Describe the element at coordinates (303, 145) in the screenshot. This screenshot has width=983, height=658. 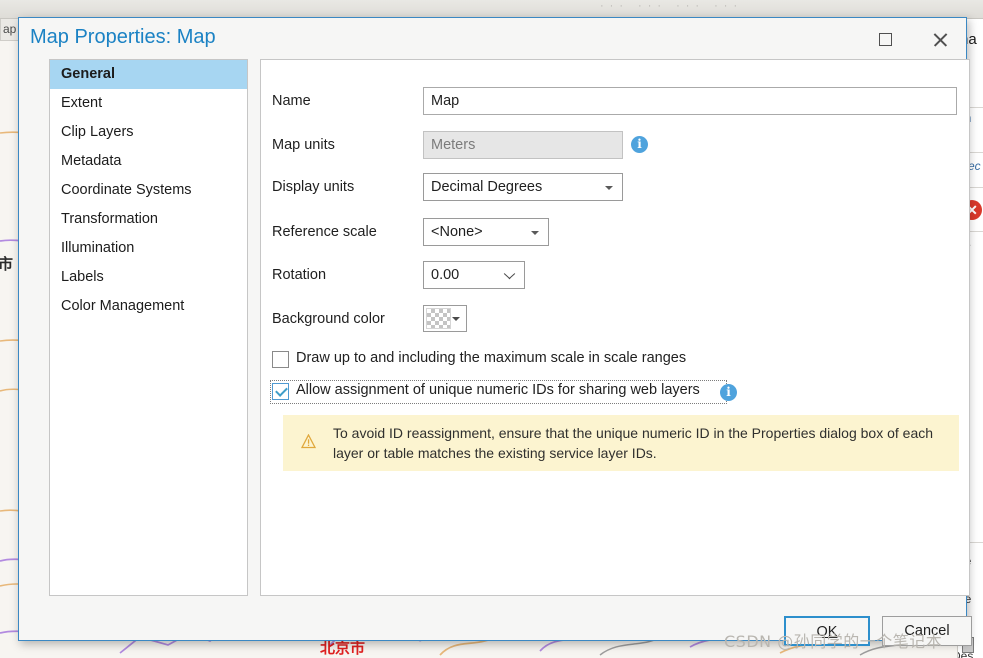
I see `map-units-label: Map units` at that location.